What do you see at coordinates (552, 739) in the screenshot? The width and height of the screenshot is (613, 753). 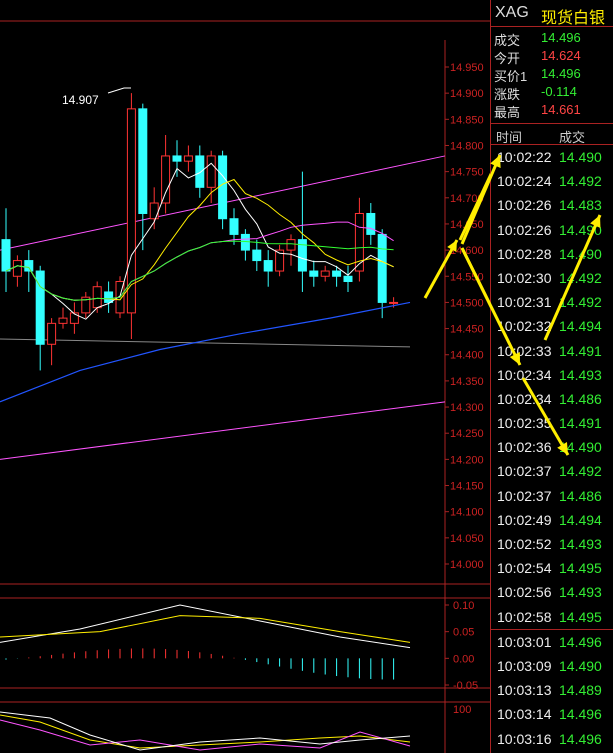 I see `trade-row: 10:03:16 14.496` at bounding box center [552, 739].